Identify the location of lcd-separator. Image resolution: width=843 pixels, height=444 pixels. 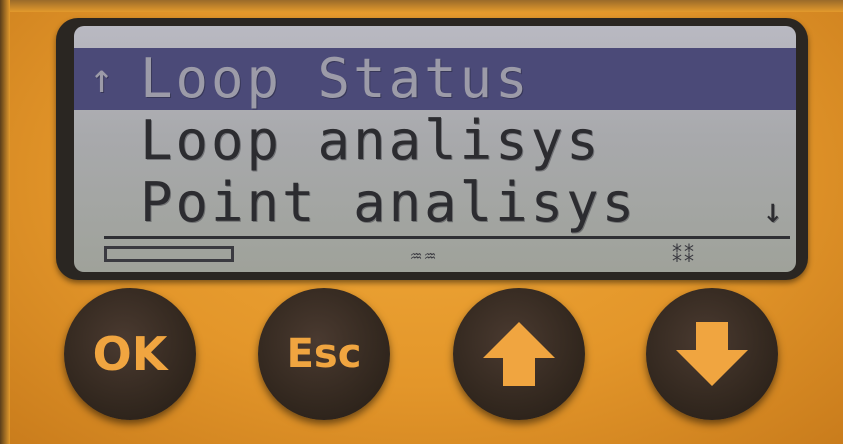
(447, 237).